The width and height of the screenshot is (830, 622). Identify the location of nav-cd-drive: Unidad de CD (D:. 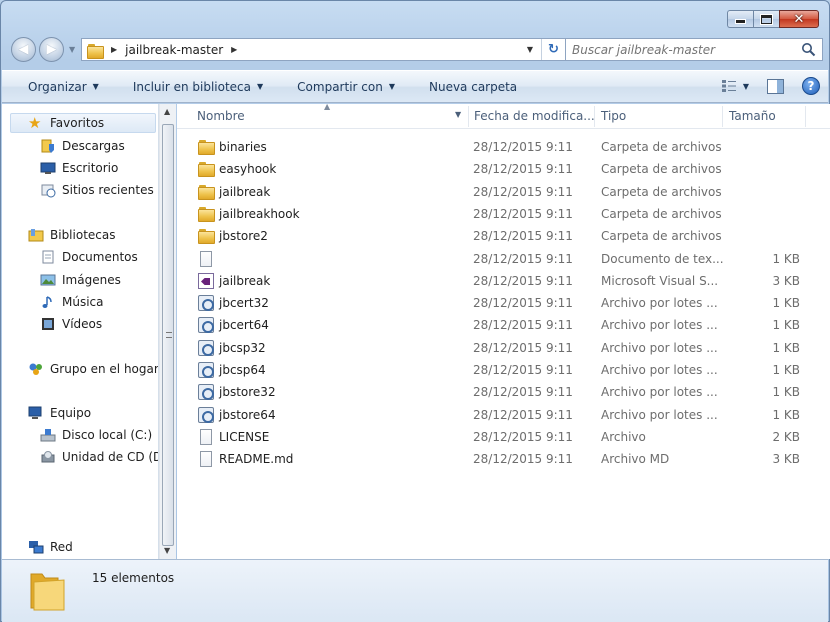
(99, 457).